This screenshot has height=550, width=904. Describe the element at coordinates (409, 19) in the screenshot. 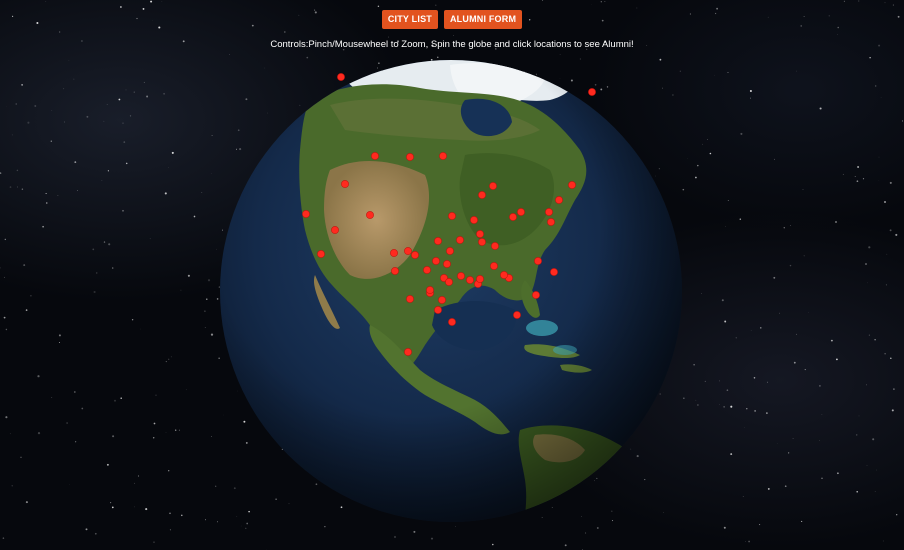

I see `city-list-button: CITY LIST` at that location.